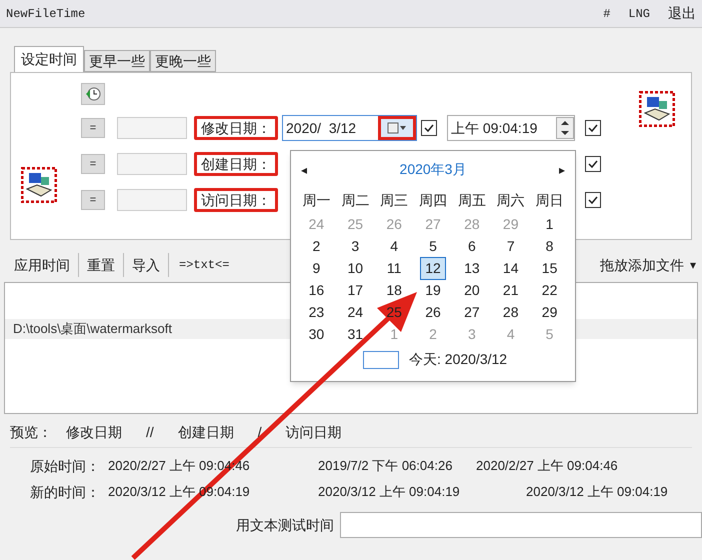 The width and height of the screenshot is (702, 560). Describe the element at coordinates (260, 432) in the screenshot. I see `preview-column: /` at that location.